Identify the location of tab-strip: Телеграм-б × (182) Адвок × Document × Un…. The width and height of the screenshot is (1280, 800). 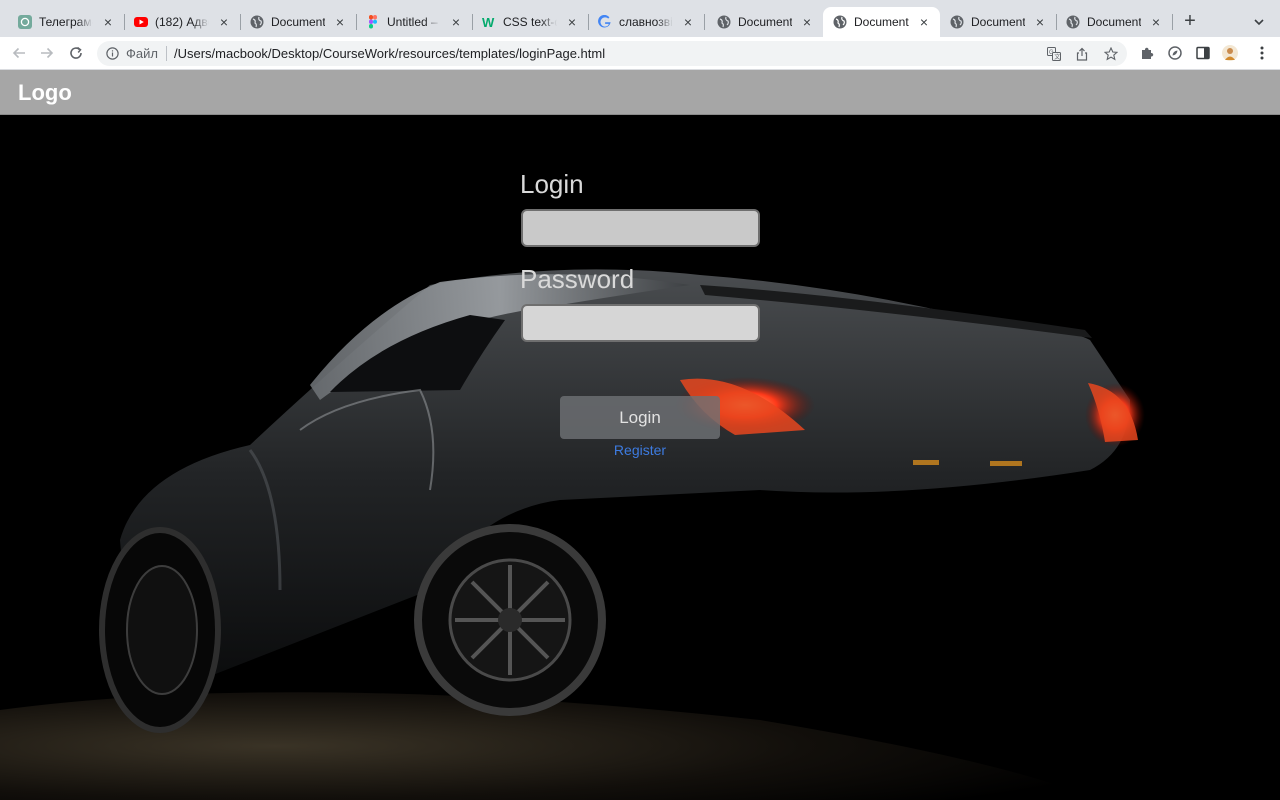
(640, 18).